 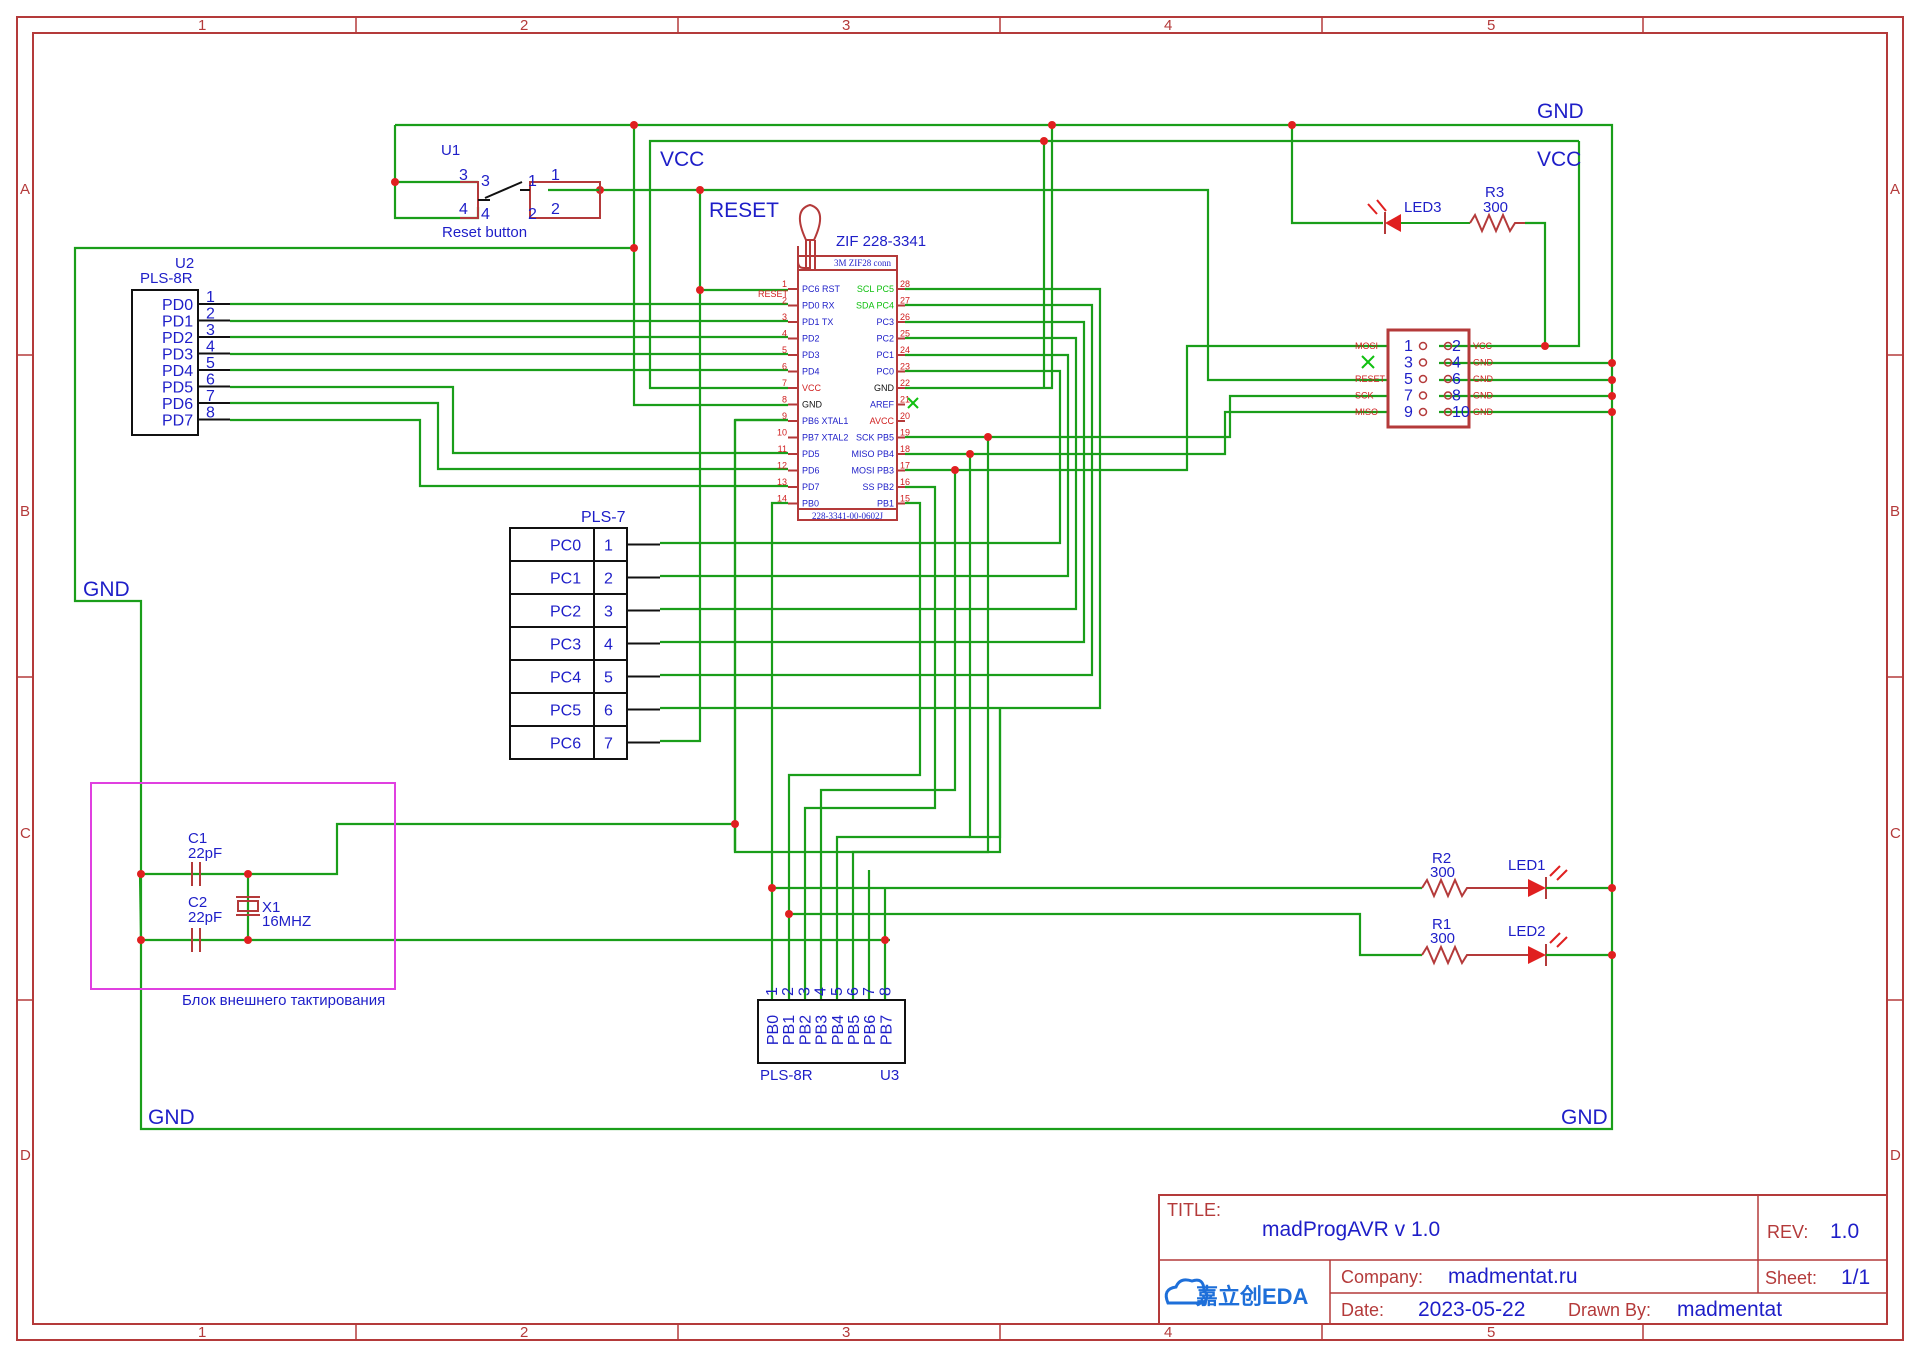 What do you see at coordinates (905, 433) in the screenshot?
I see `zif-pin-number: 19` at bounding box center [905, 433].